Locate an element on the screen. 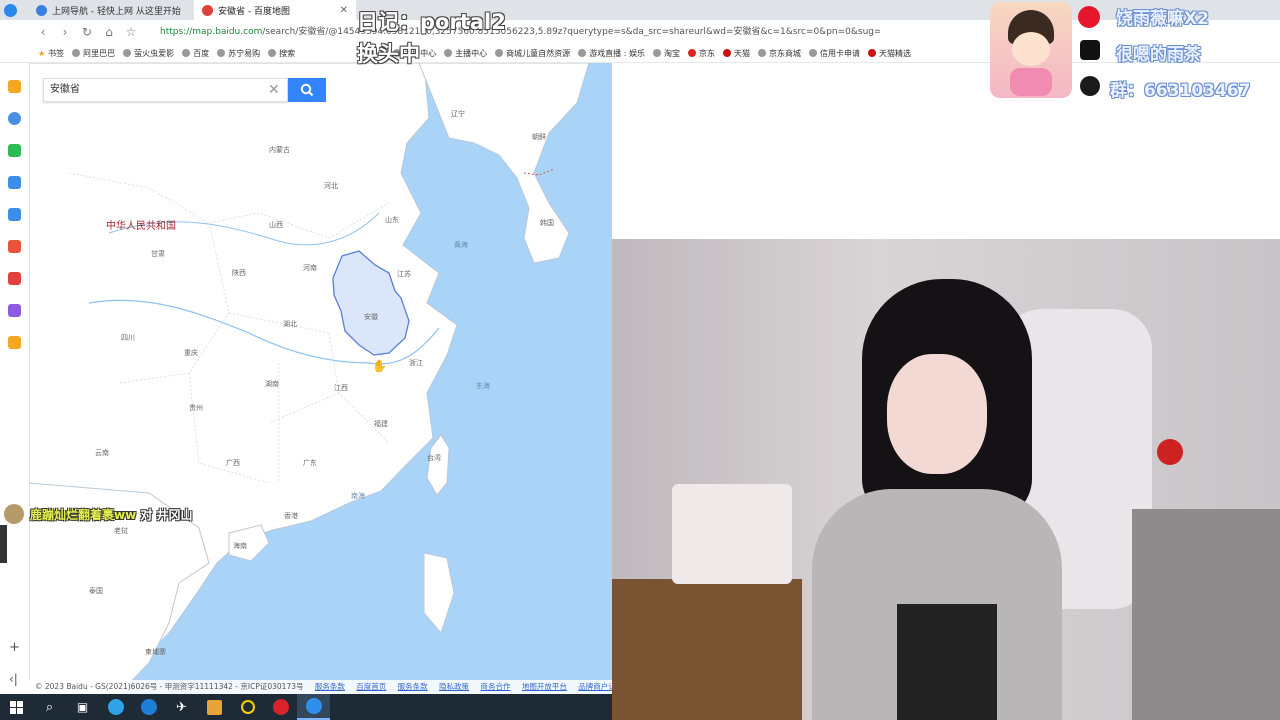 Image resolution: width=1280 pixels, height=720 pixels. side-handle is located at coordinates (3, 544).